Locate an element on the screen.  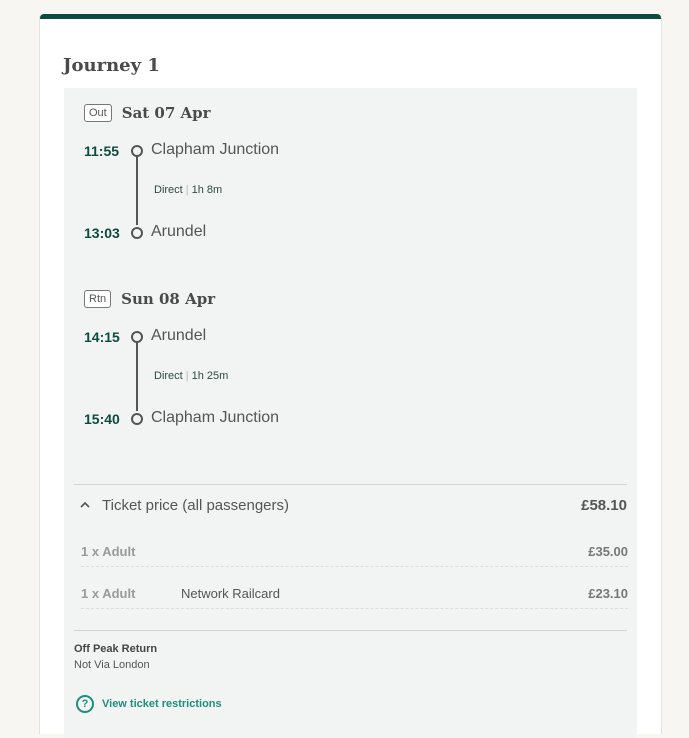
outbound-journey-info: Direct | 1h 8m is located at coordinates (188, 190).